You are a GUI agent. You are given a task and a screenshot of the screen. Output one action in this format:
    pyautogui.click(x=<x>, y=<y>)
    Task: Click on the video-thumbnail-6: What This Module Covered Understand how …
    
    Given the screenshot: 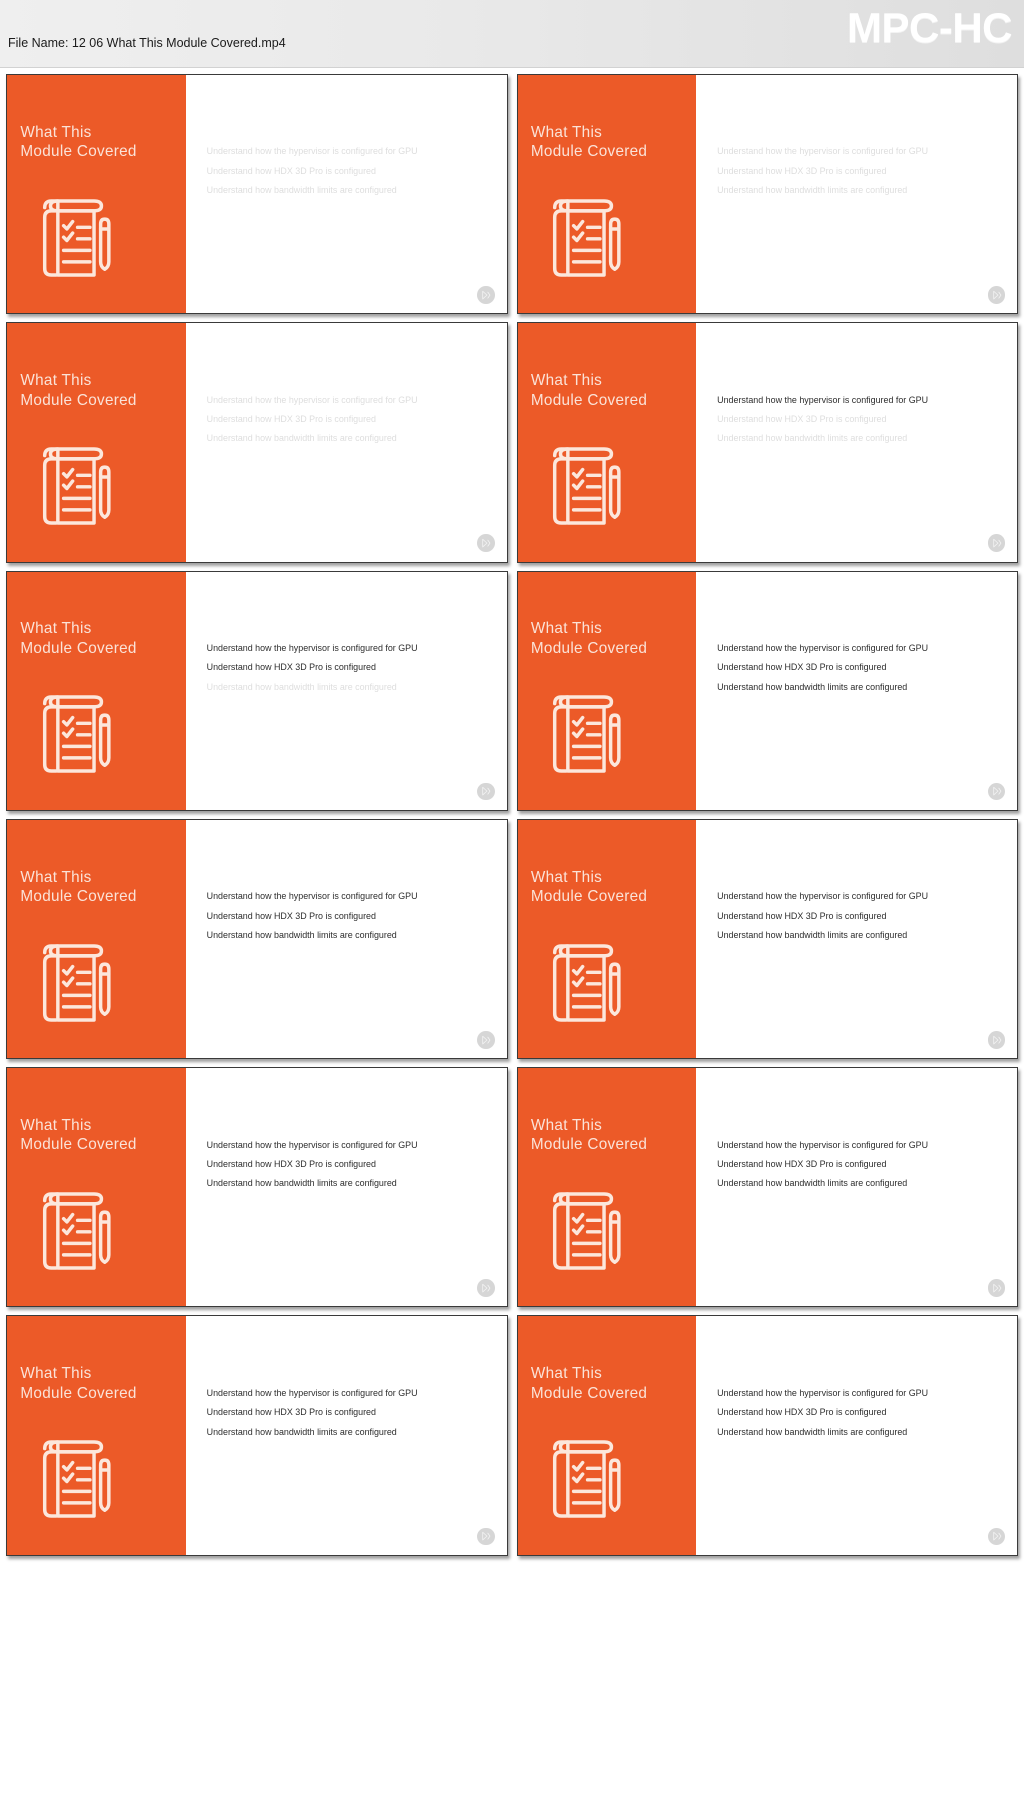 What is the action you would take?
    pyautogui.click(x=767, y=690)
    